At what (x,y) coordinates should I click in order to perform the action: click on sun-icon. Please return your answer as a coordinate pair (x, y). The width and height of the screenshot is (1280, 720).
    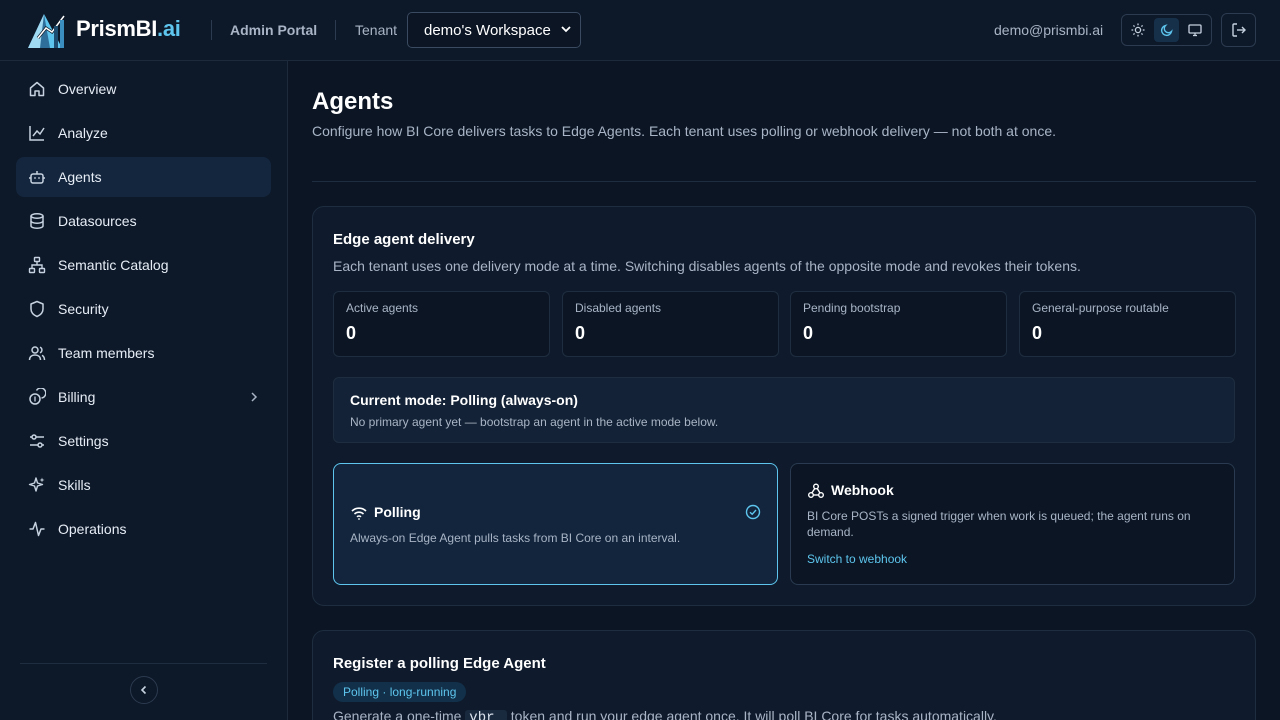
    Looking at the image, I should click on (1138, 30).